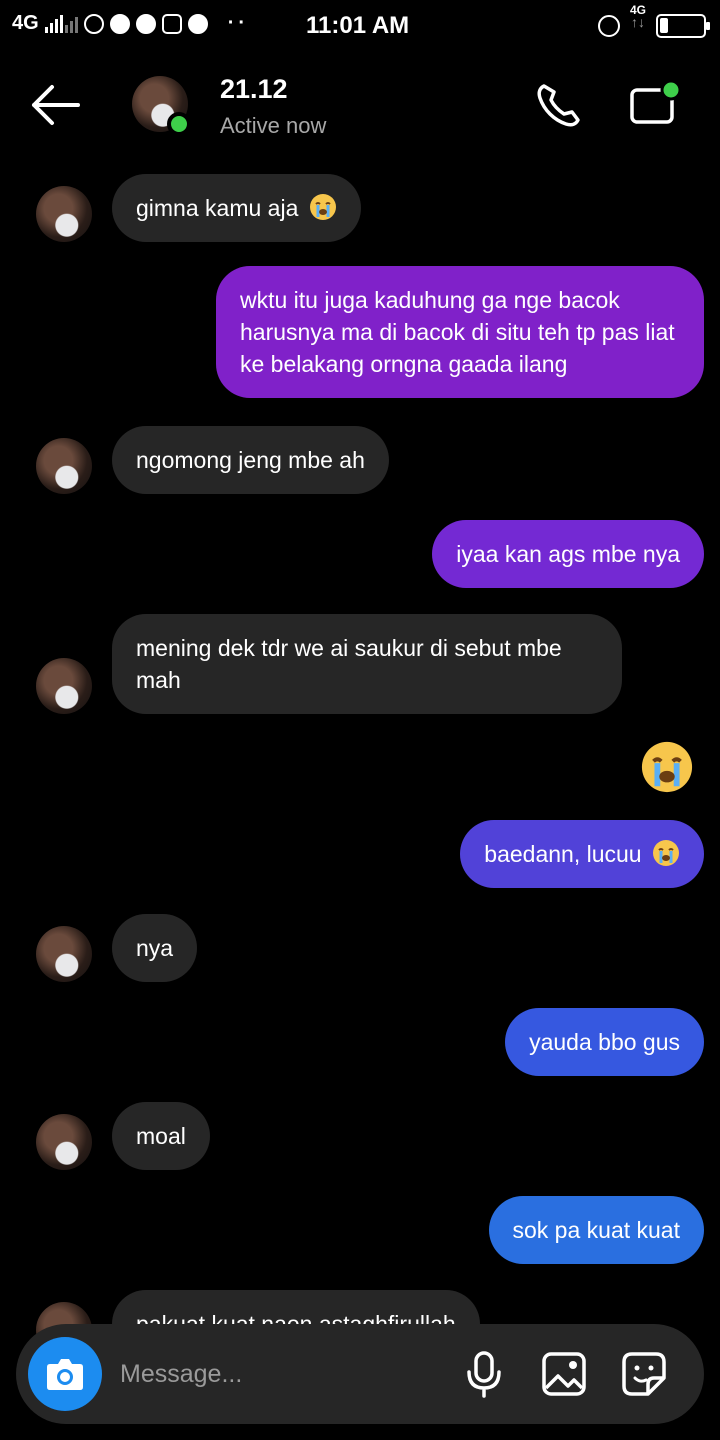 This screenshot has height=1440, width=720. Describe the element at coordinates (197, 23) in the screenshot. I see `pinterest-icon` at that location.